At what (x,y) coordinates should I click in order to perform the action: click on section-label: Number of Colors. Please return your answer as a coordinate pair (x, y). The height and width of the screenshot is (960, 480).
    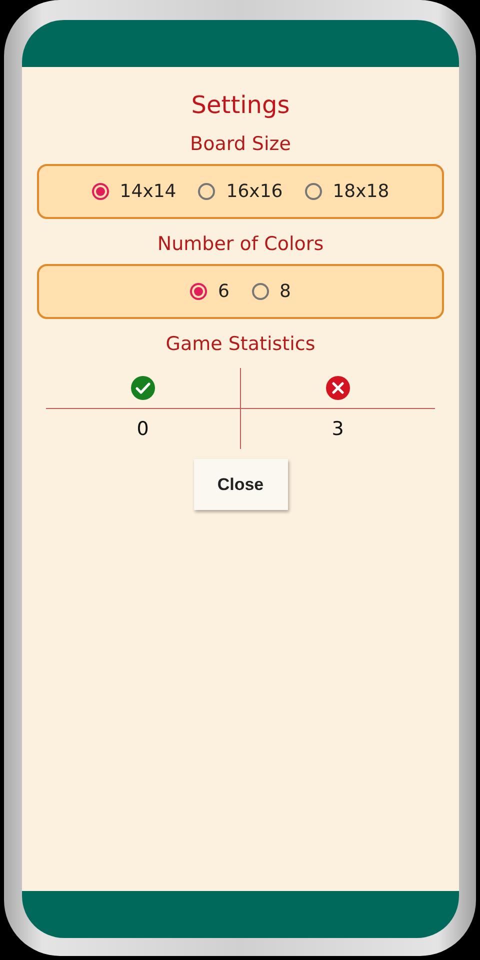
    Looking at the image, I should click on (240, 244).